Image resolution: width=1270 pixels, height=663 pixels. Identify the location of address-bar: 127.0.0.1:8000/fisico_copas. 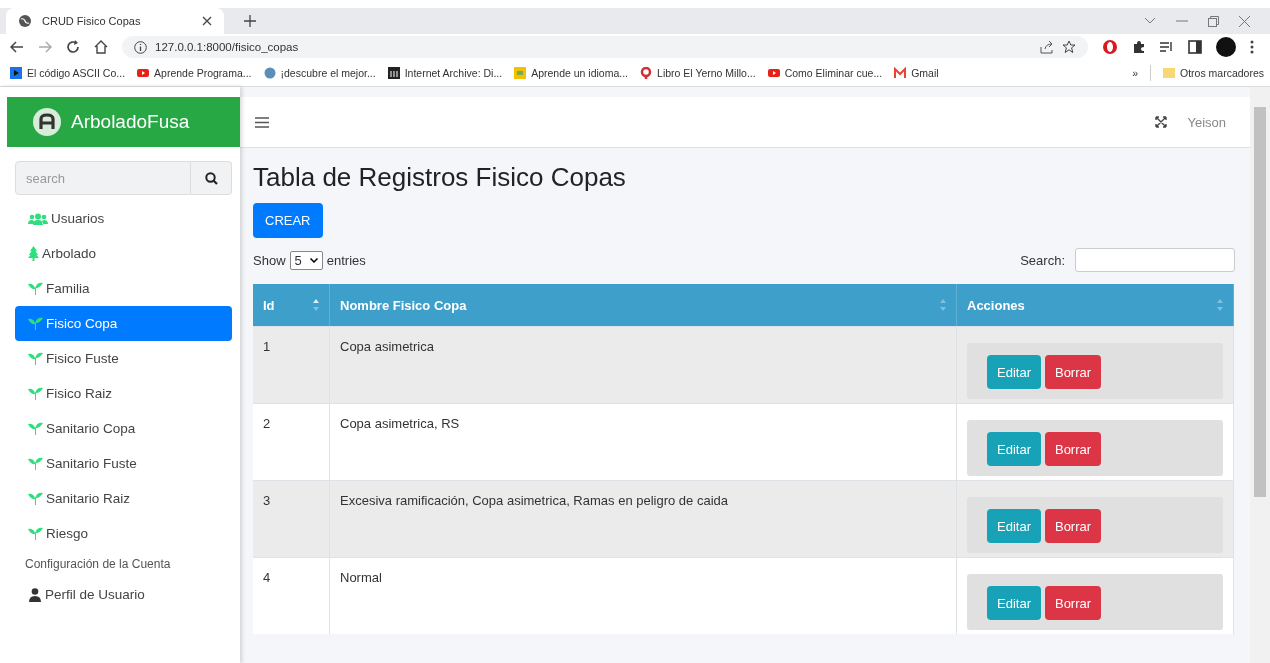
(605, 47).